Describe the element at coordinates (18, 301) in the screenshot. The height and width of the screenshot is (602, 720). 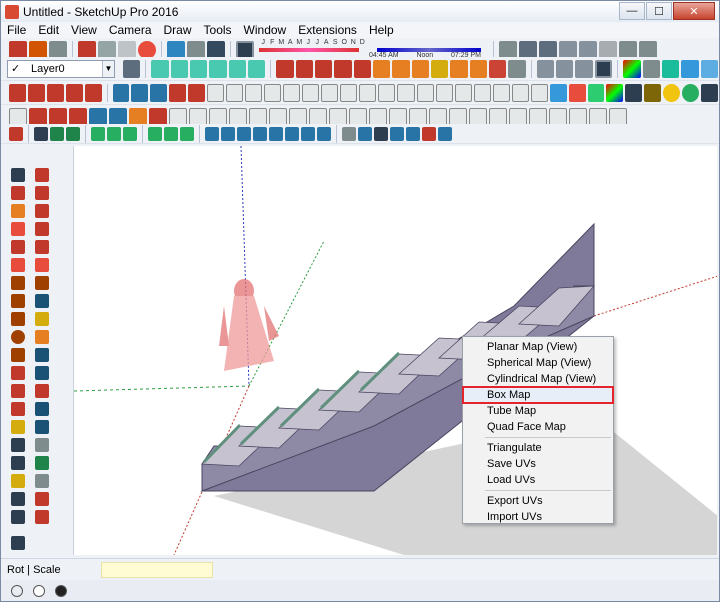
I see `push-pull-icon` at that location.